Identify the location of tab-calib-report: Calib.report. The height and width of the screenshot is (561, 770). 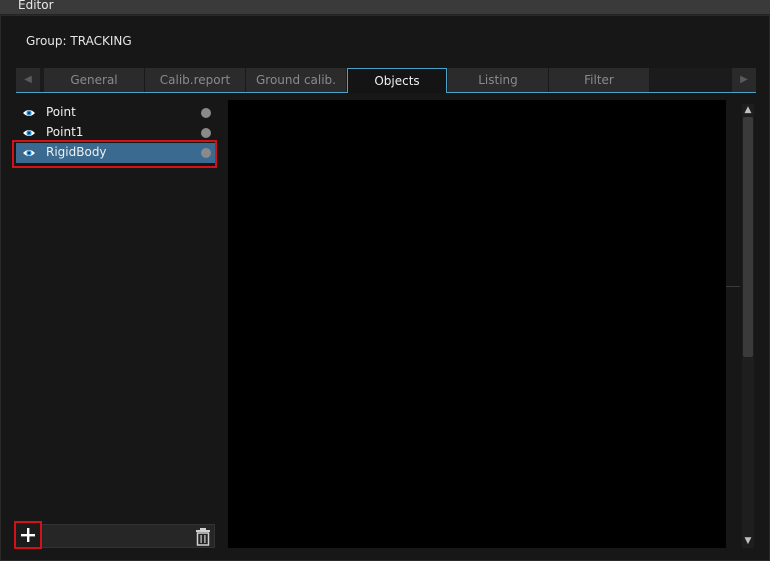
(195, 80).